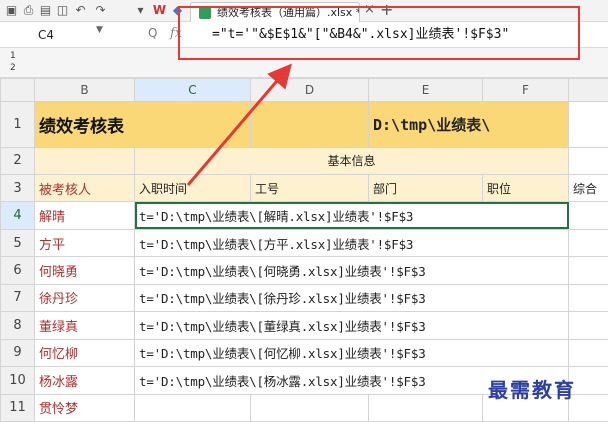 The width and height of the screenshot is (608, 422). Describe the element at coordinates (84, 188) in the screenshot. I see `header-assessee: 被考核人` at that location.